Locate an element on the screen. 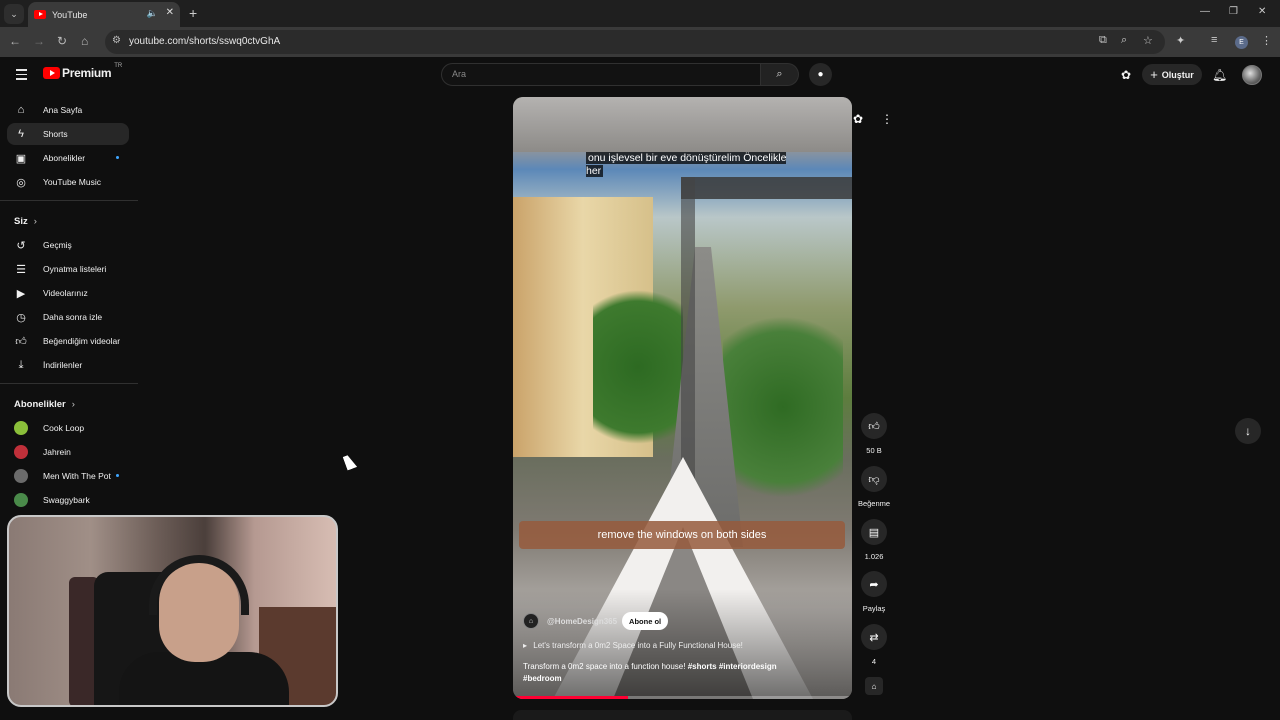 The height and width of the screenshot is (720, 1280). sidebar-subscription-jahrein: Jahrein is located at coordinates (68, 452).